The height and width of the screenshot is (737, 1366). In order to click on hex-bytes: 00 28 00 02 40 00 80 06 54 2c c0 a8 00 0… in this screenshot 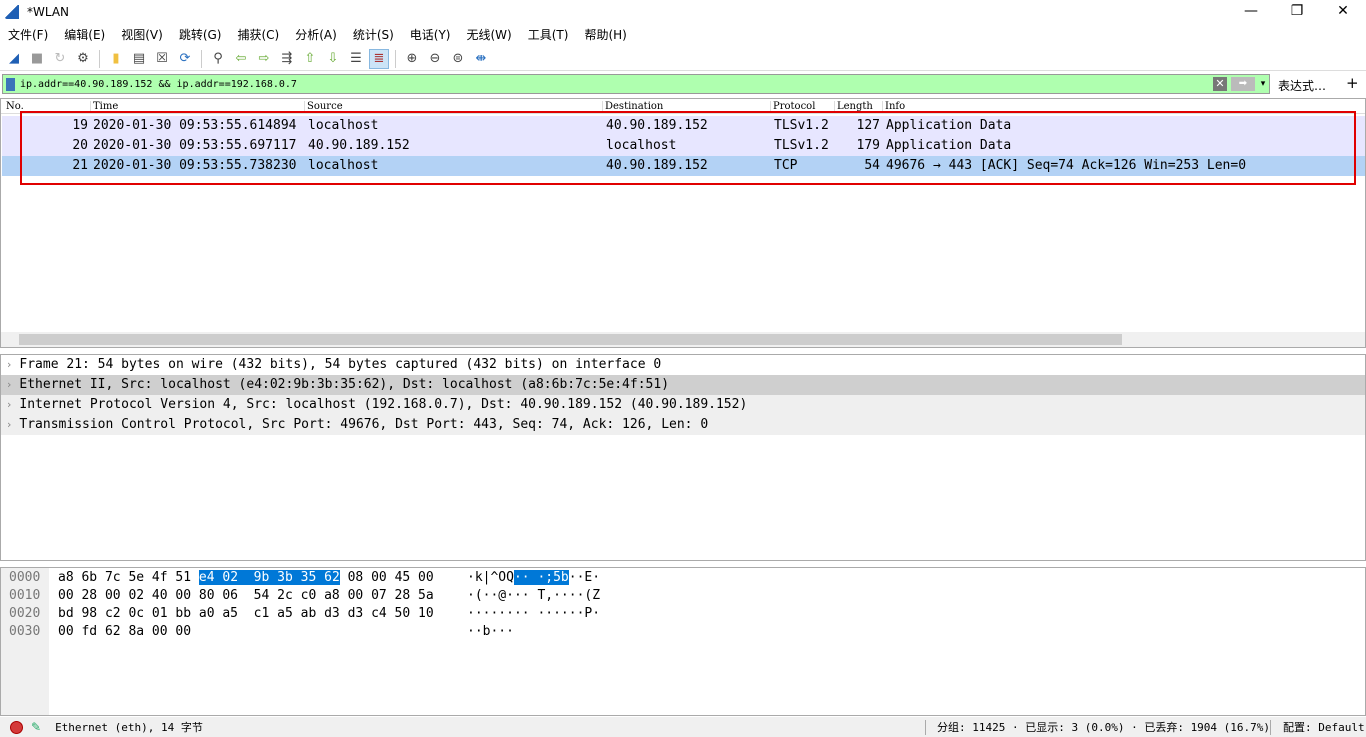, I will do `click(246, 596)`.